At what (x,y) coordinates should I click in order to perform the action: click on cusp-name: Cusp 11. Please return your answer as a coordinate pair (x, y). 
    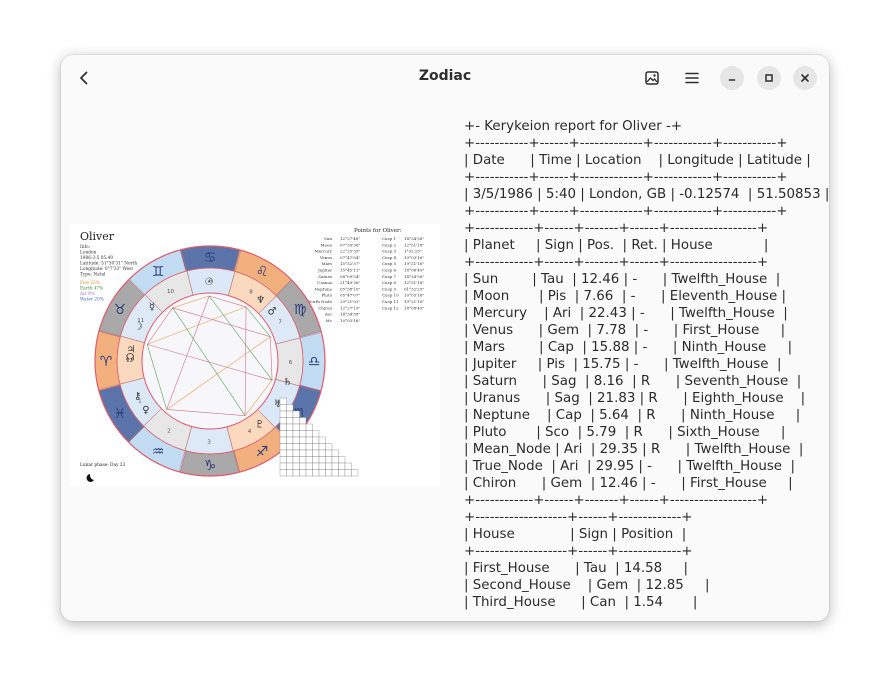
    Looking at the image, I should click on (390, 301).